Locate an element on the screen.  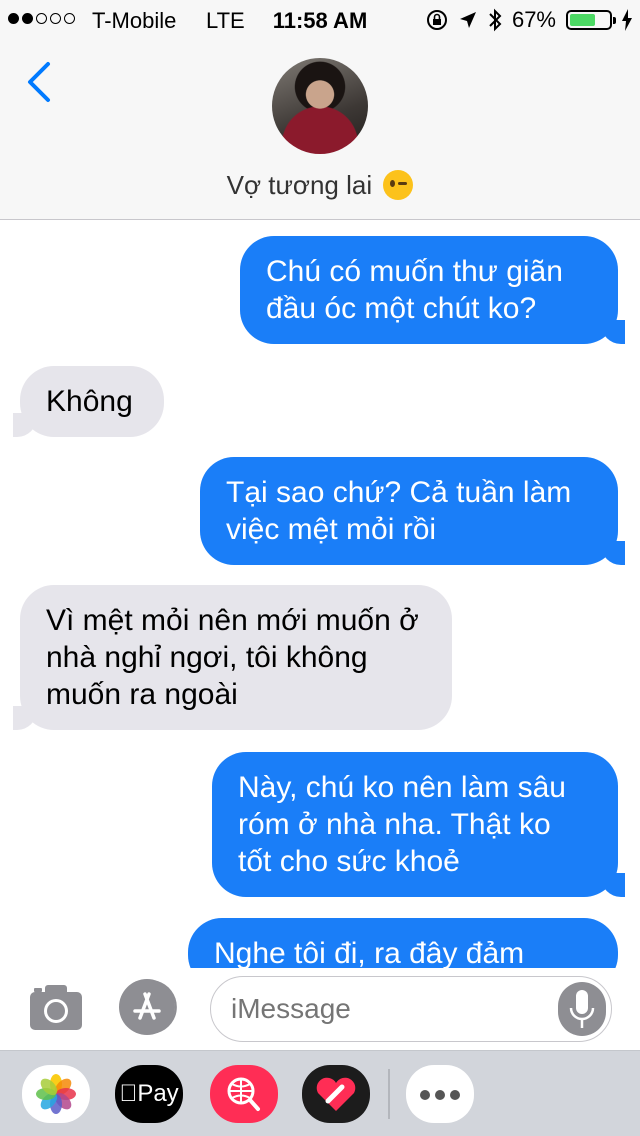
location-arrow-icon is located at coordinates (467, 20).